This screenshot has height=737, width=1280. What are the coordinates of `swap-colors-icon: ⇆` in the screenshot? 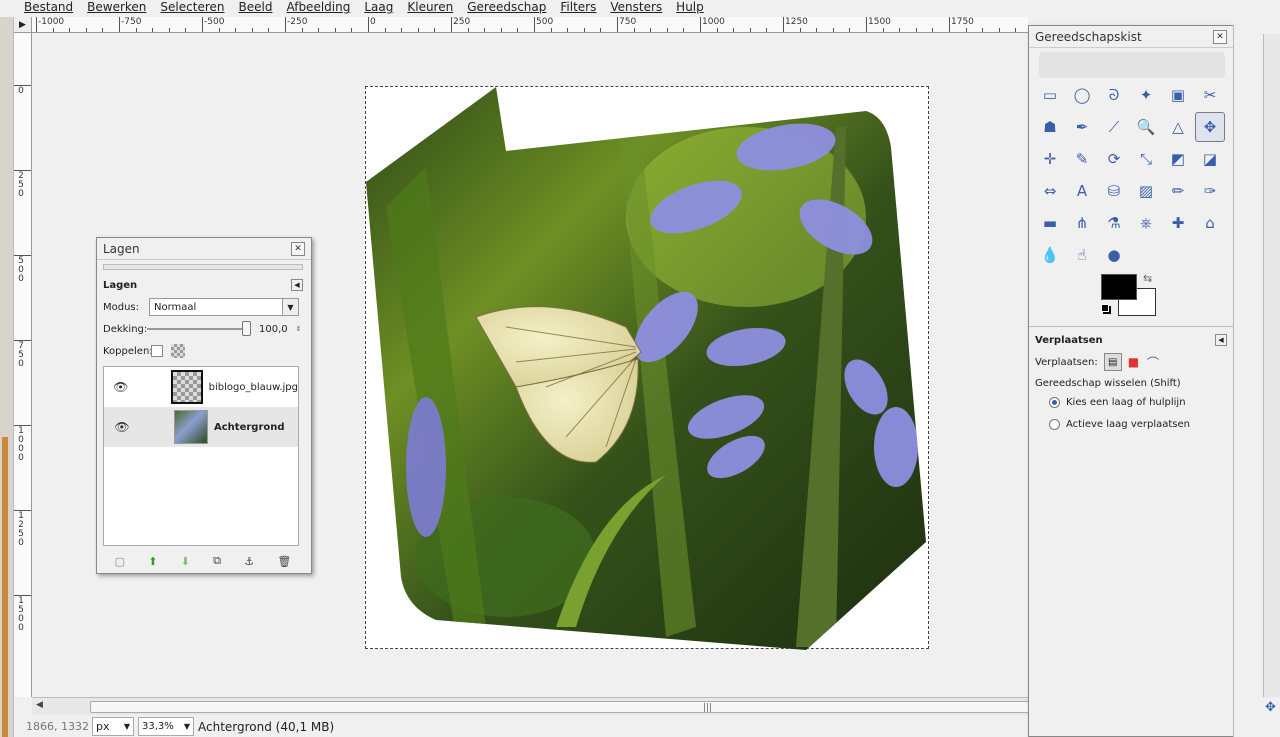 It's located at (1147, 278).